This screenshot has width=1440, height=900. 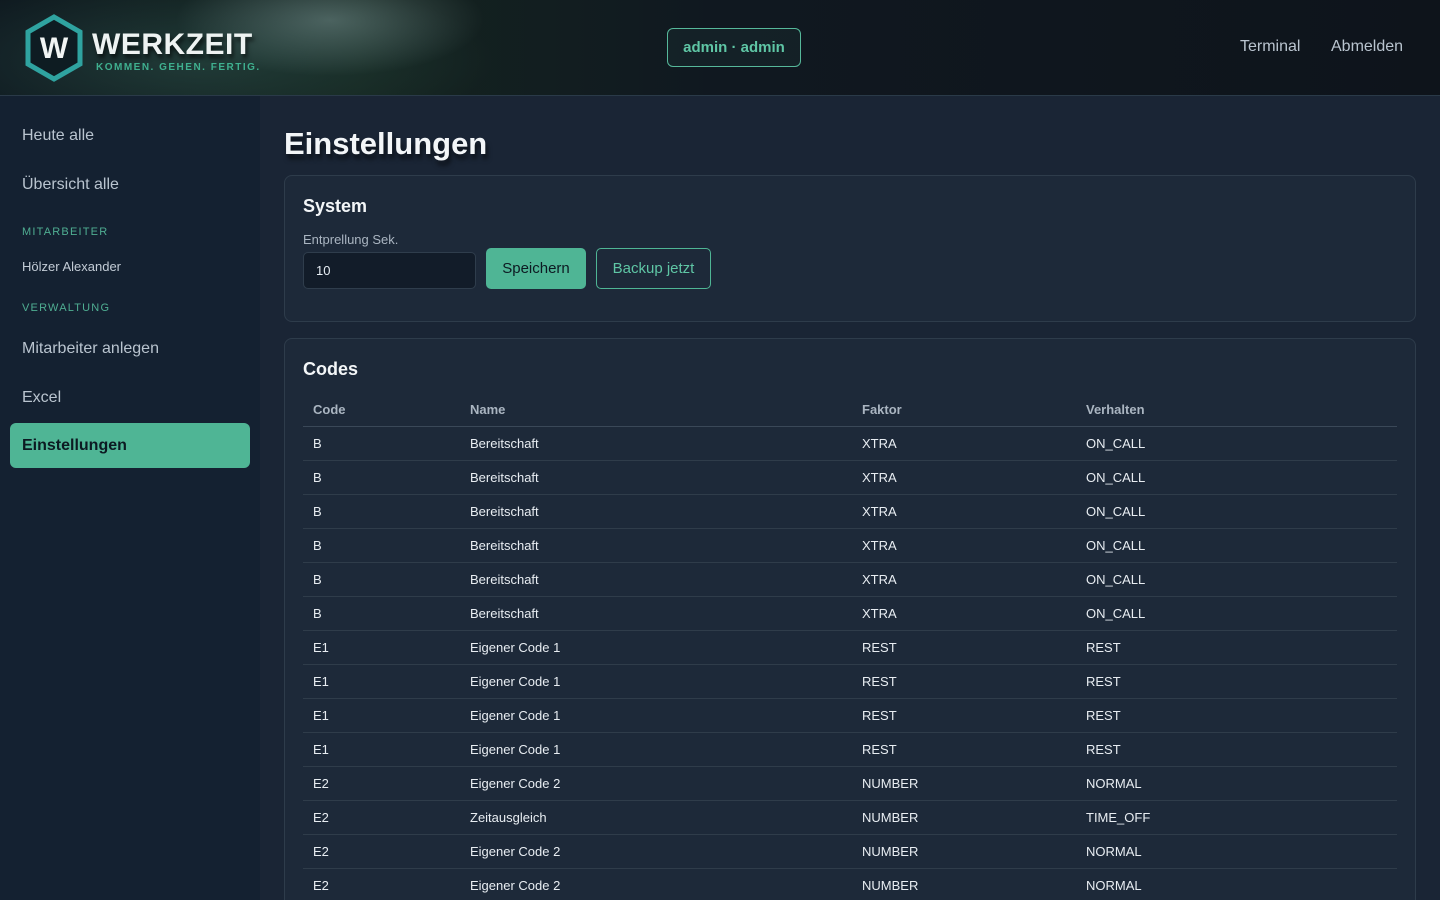 I want to click on backup-now-button: Backup jetzt, so click(x=653, y=268).